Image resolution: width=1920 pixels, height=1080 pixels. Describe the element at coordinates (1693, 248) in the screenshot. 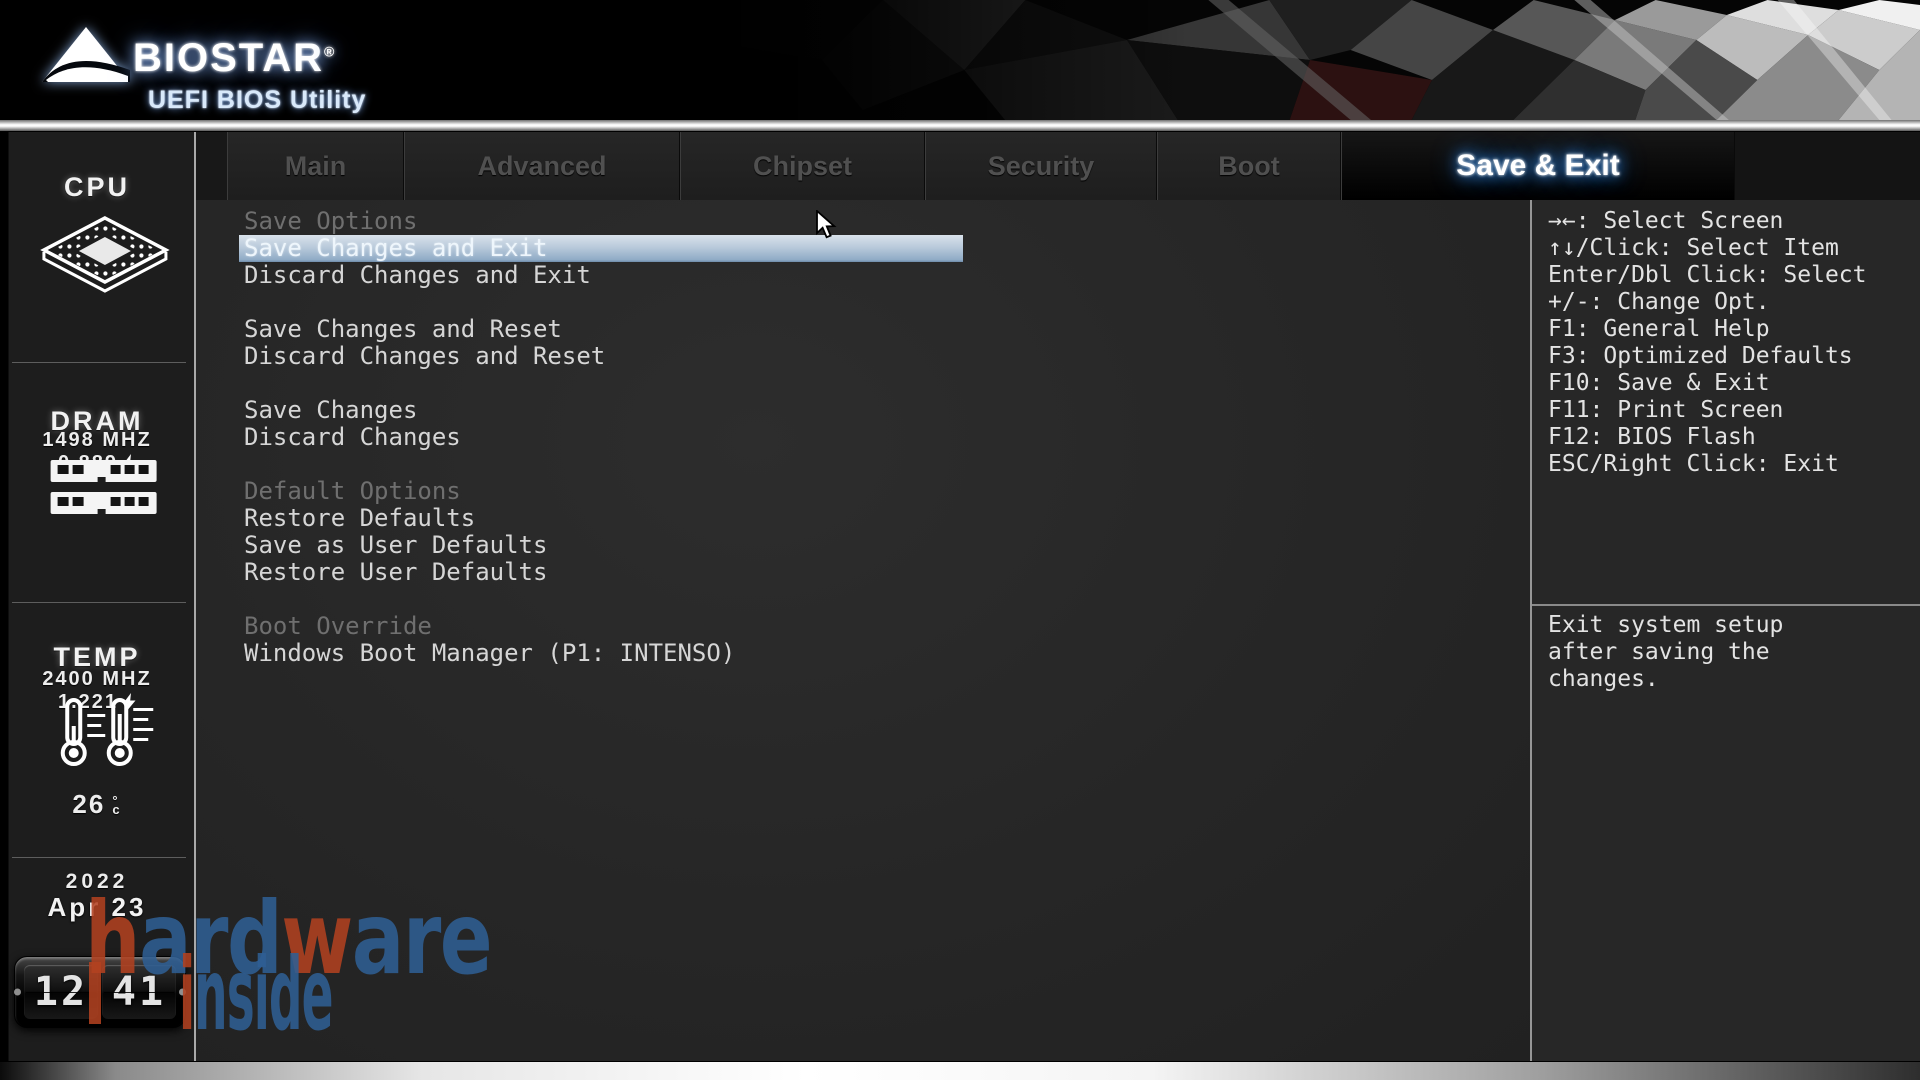

I see `help-key-line: ↑↓/Click: Select Item` at that location.